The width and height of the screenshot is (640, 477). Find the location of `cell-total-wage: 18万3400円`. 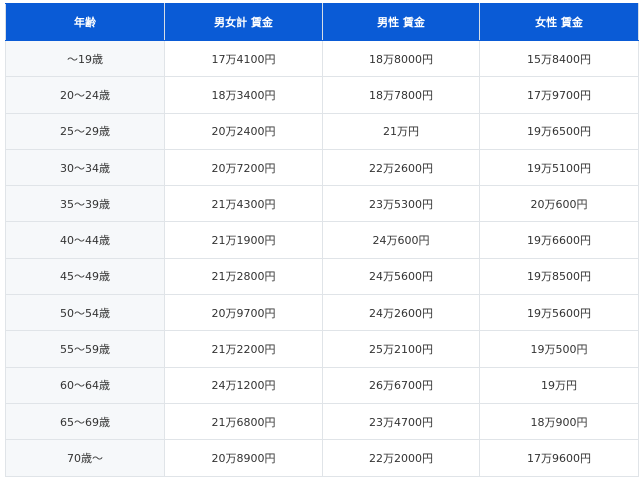

cell-total-wage: 18万3400円 is located at coordinates (243, 95).